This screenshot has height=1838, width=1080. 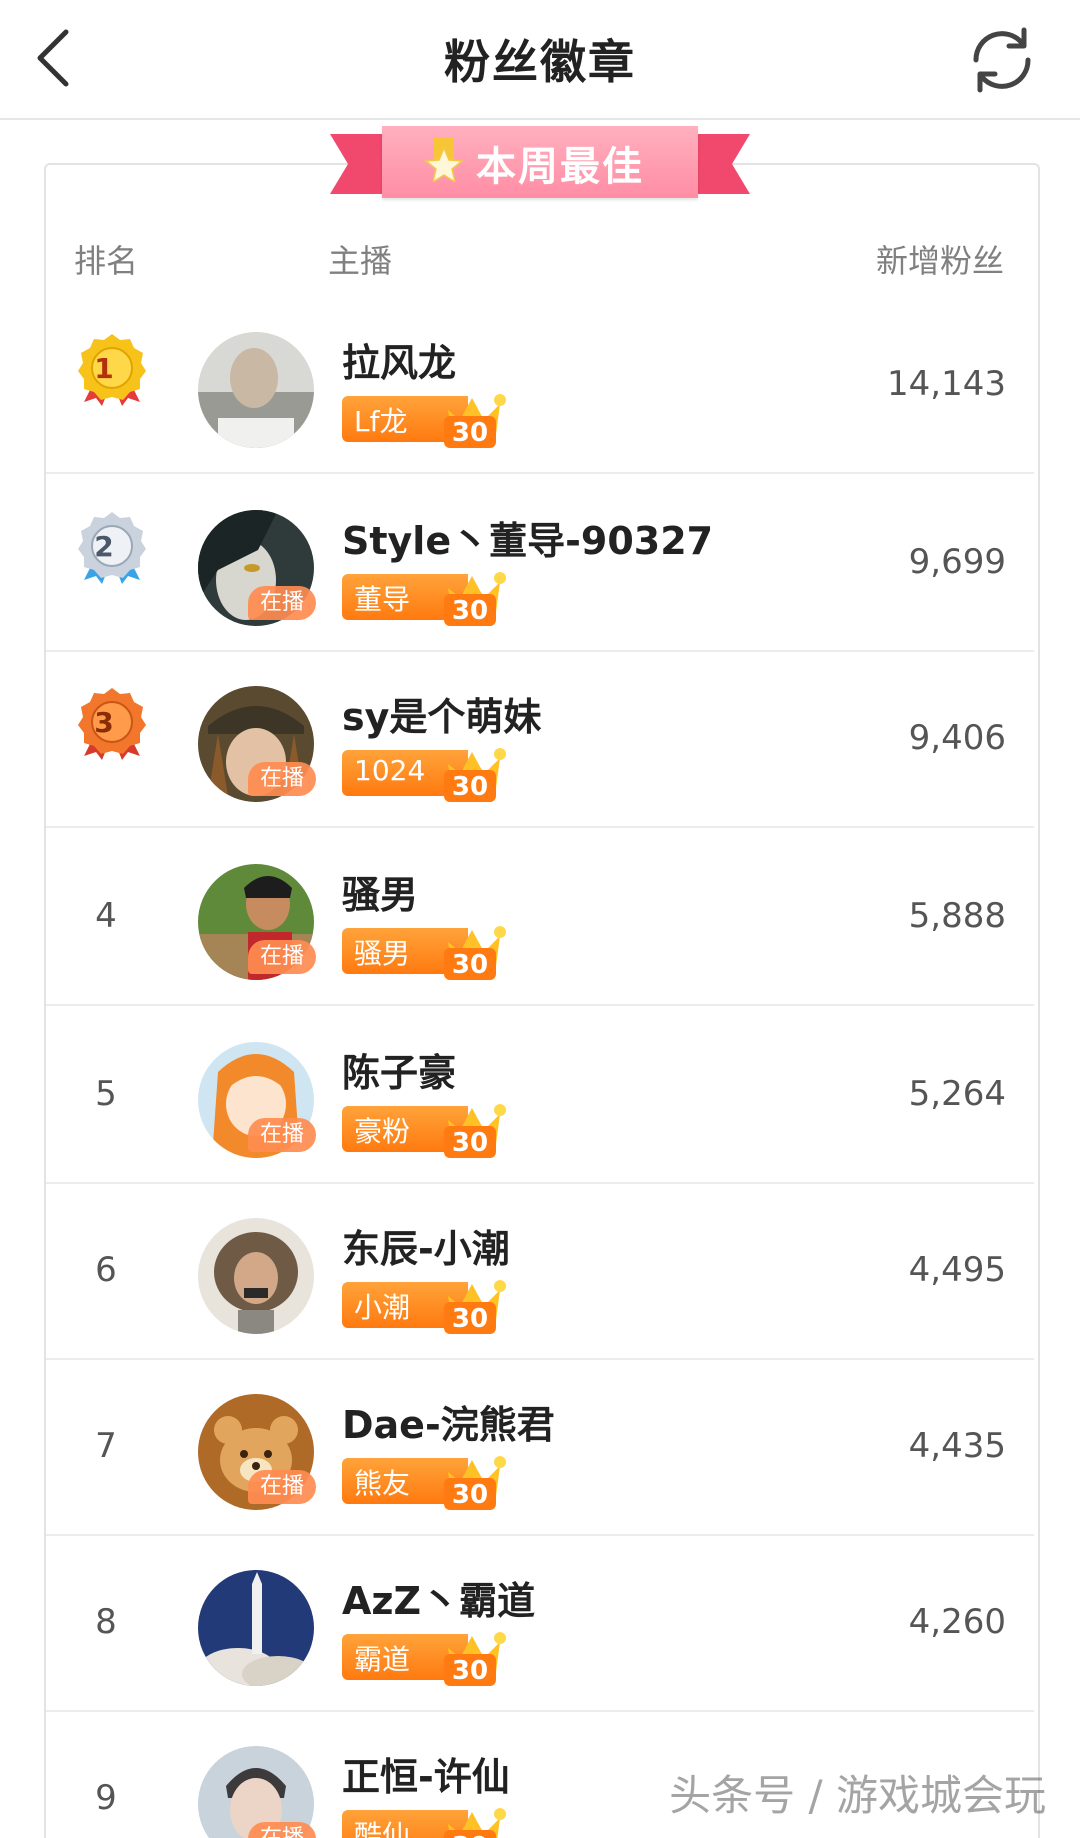 What do you see at coordinates (399, 363) in the screenshot?
I see `anchor-name: 拉风龙` at bounding box center [399, 363].